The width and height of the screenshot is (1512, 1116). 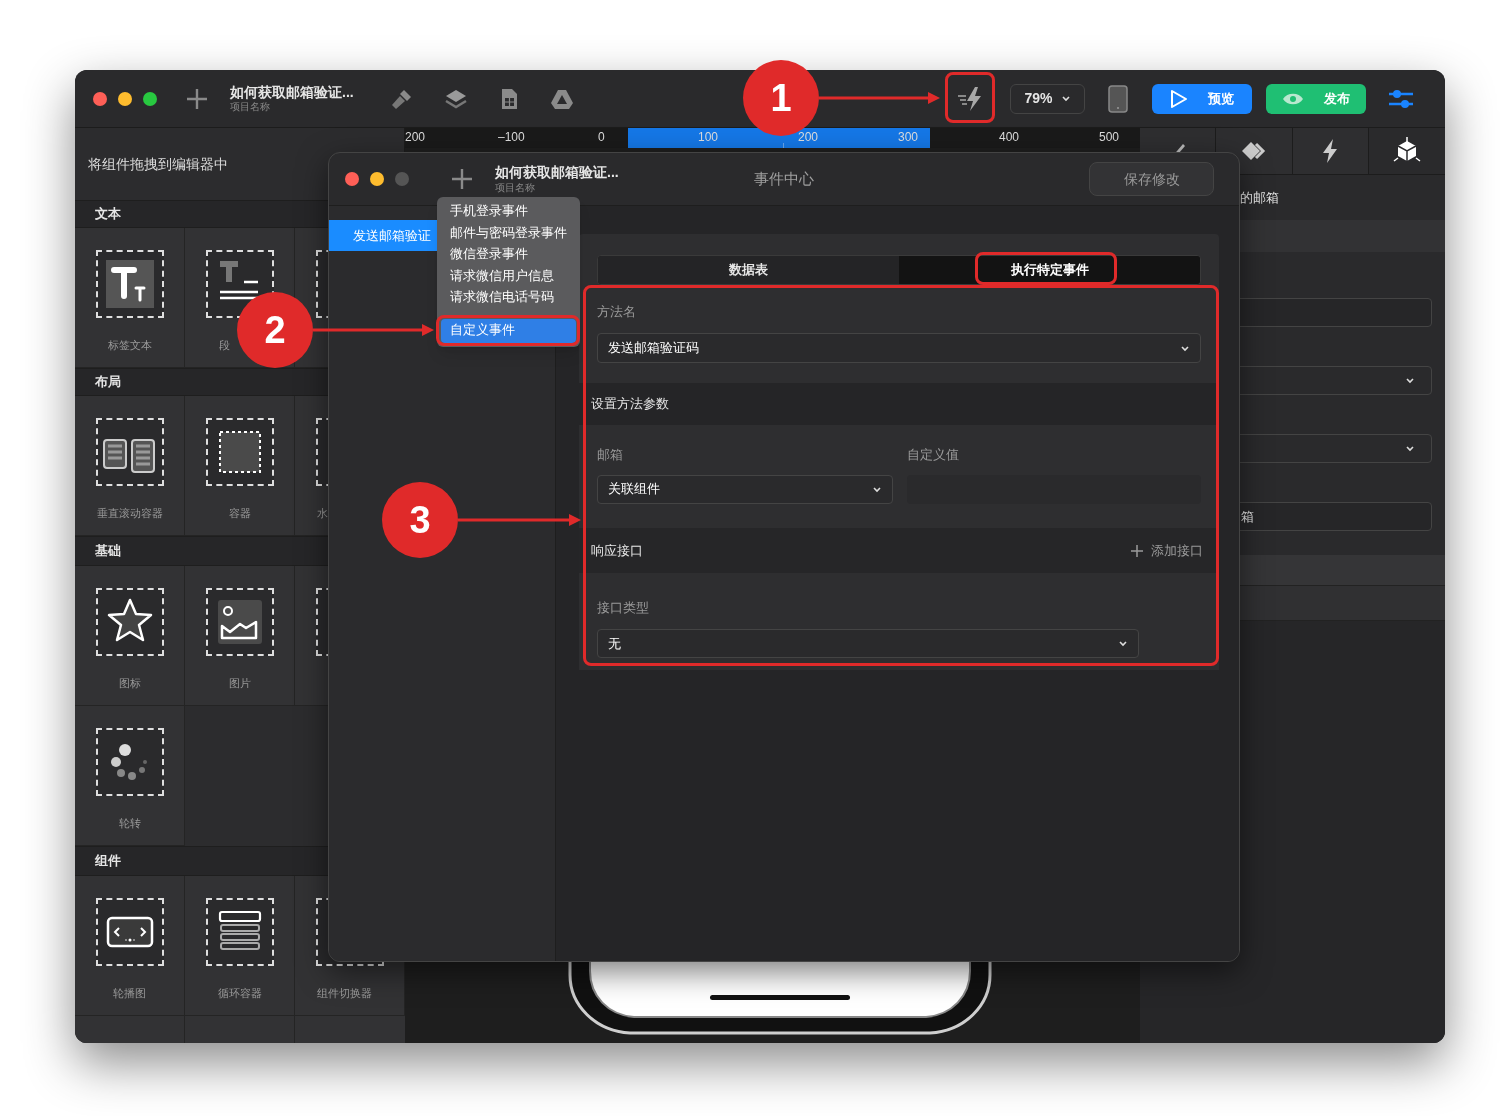 What do you see at coordinates (617, 550) in the screenshot?
I see `section-title: 响应接口` at bounding box center [617, 550].